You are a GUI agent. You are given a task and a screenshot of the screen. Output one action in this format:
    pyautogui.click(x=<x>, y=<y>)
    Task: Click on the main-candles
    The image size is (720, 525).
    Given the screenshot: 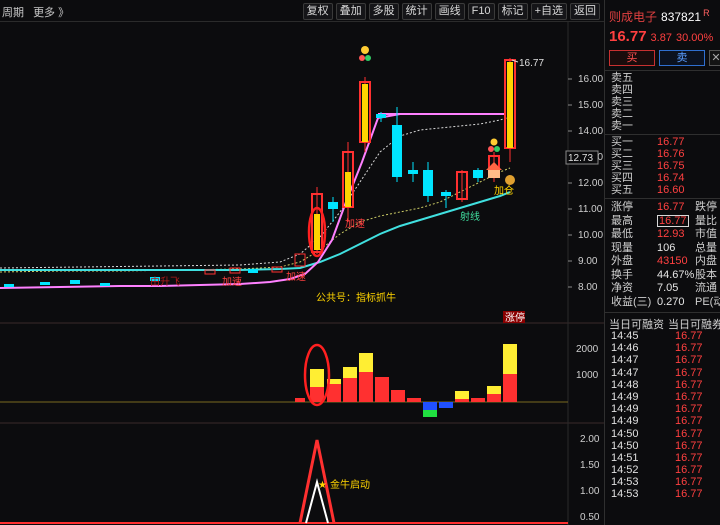 What is the action you would take?
    pyautogui.click(x=413, y=156)
    